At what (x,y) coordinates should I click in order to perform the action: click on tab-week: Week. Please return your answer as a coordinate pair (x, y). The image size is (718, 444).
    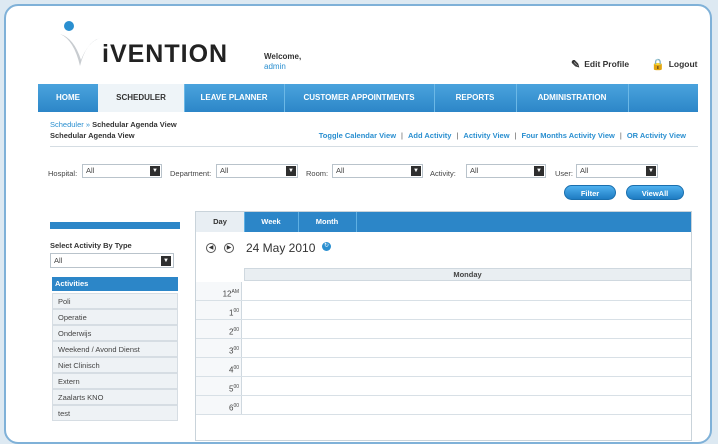
    Looking at the image, I should click on (271, 222).